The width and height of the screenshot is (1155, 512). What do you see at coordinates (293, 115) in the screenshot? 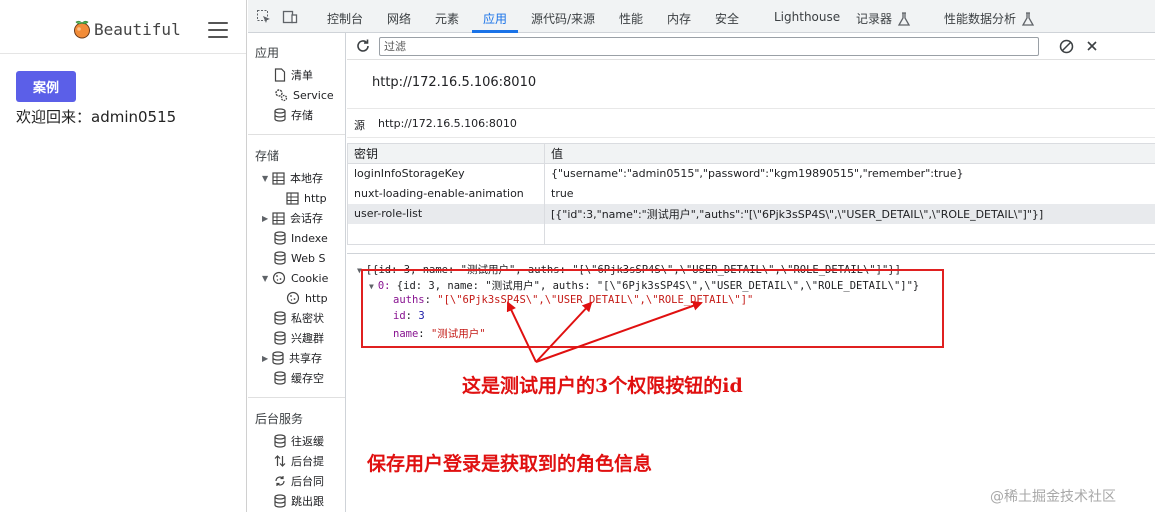
I see `sidebar-item-storage: 存储` at bounding box center [293, 115].